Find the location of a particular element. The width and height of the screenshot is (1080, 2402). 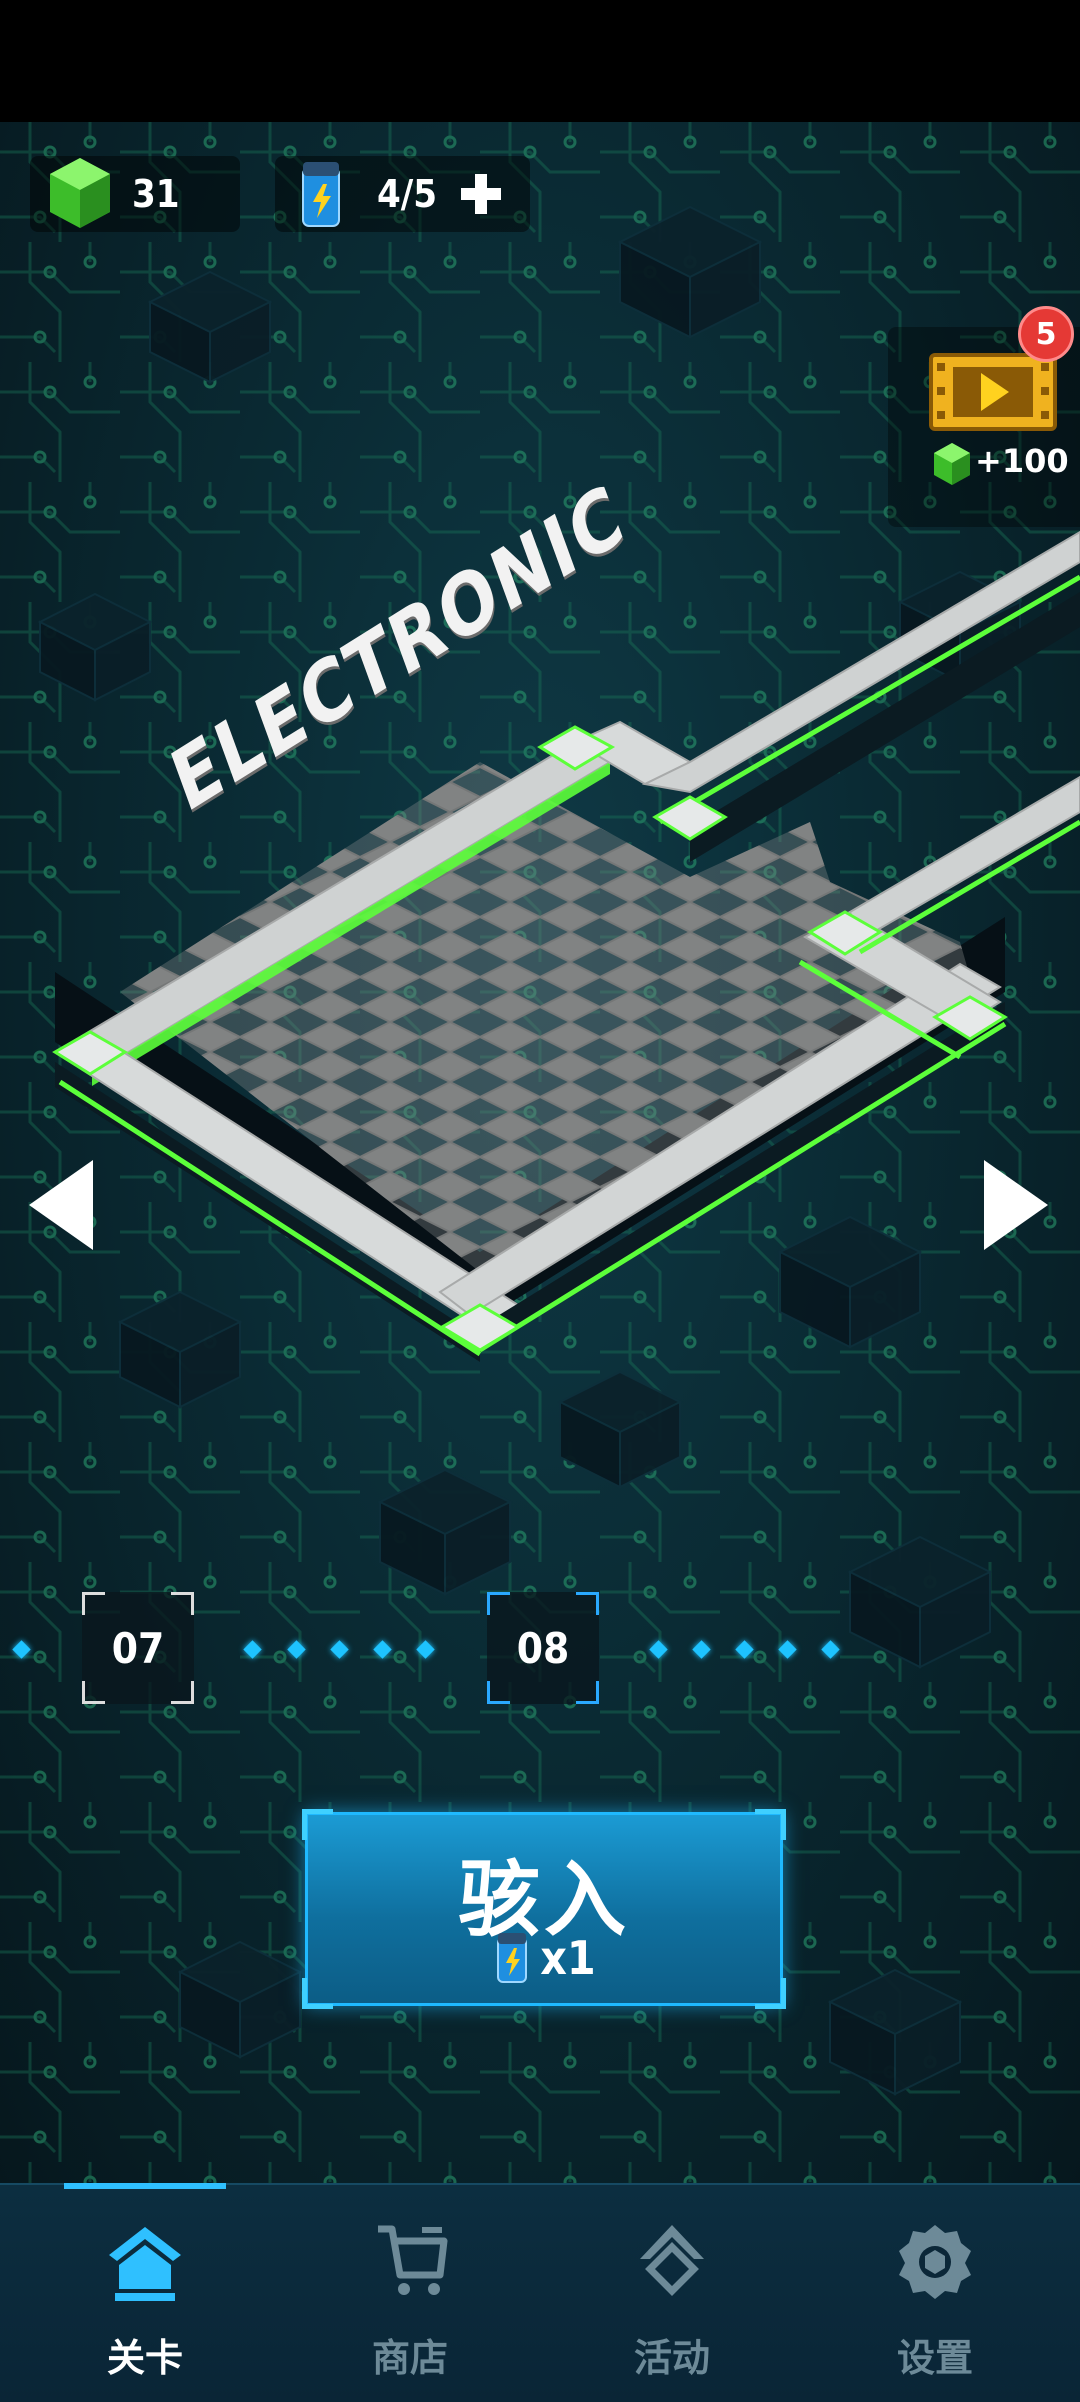

hack-in-button: 骇入 x1 is located at coordinates (544, 1909).